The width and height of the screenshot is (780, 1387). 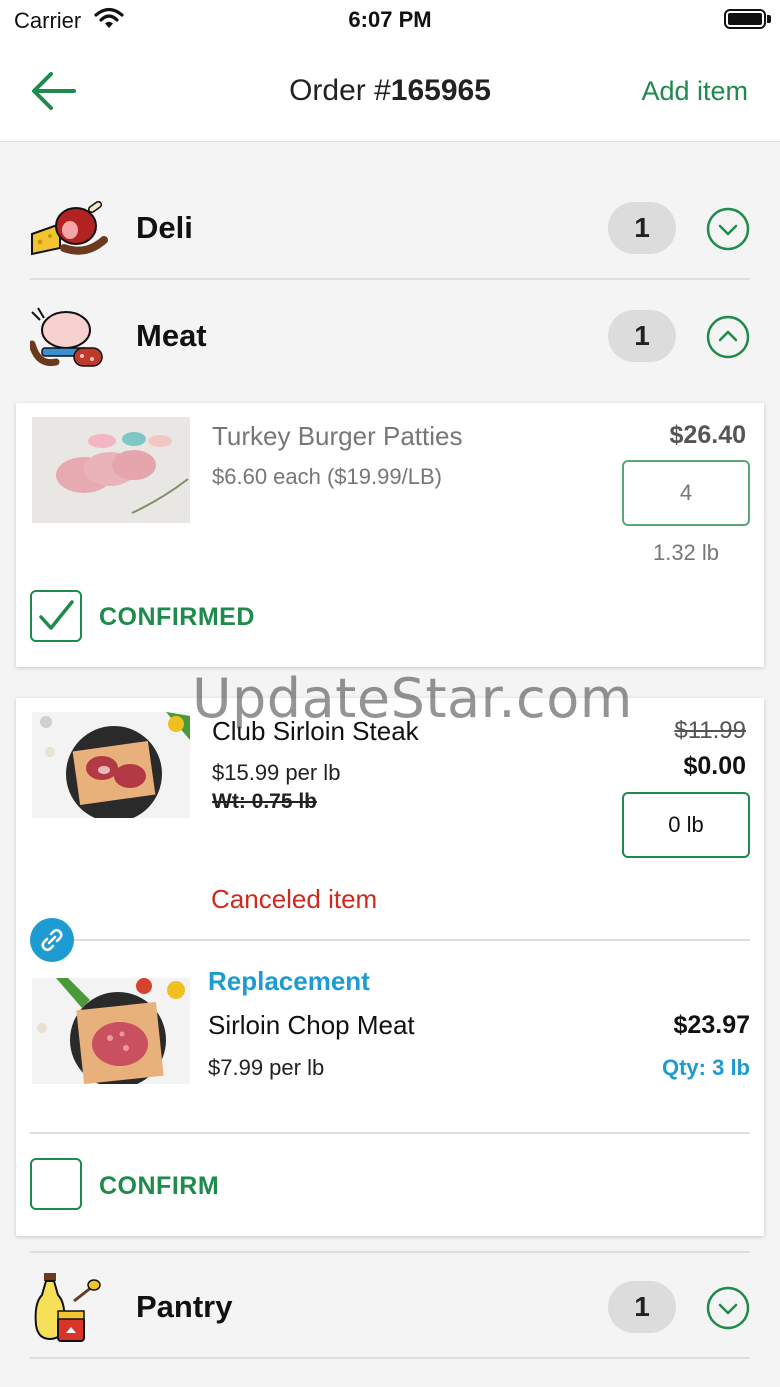 I want to click on chevron-up-icon, so click(x=728, y=337).